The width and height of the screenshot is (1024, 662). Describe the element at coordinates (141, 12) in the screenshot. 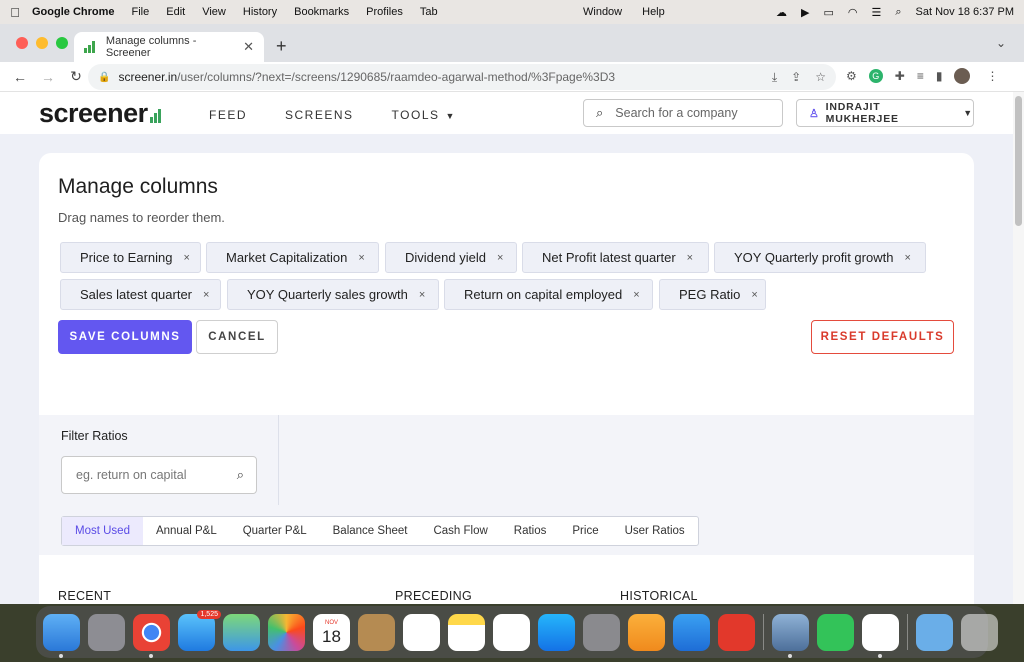

I see `menu-file: File` at that location.